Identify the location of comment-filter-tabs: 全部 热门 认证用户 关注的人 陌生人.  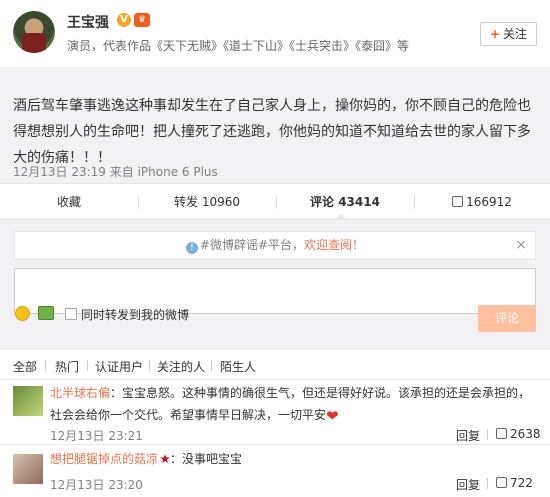
(275, 365).